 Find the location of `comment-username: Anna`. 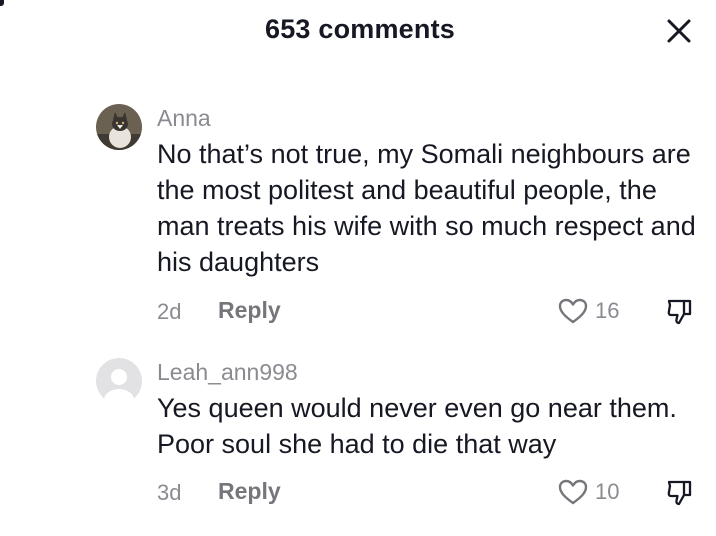

comment-username: Anna is located at coordinates (184, 118).